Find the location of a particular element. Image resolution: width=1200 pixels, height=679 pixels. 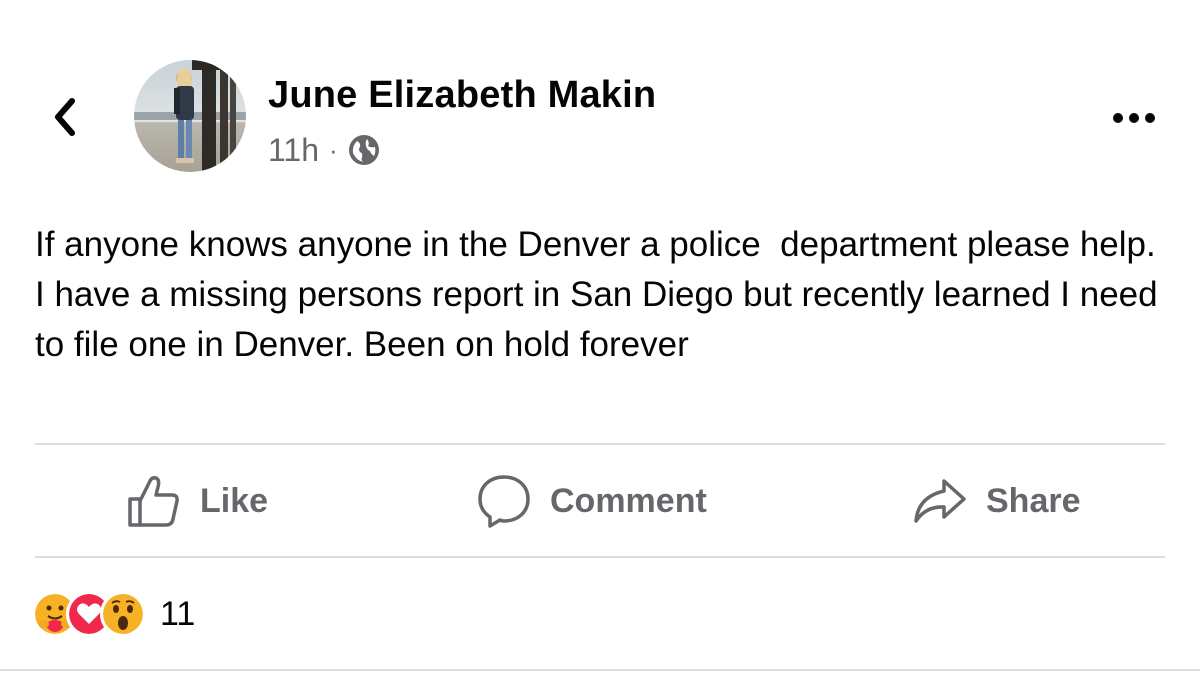

like-button: Like is located at coordinates (197, 501).